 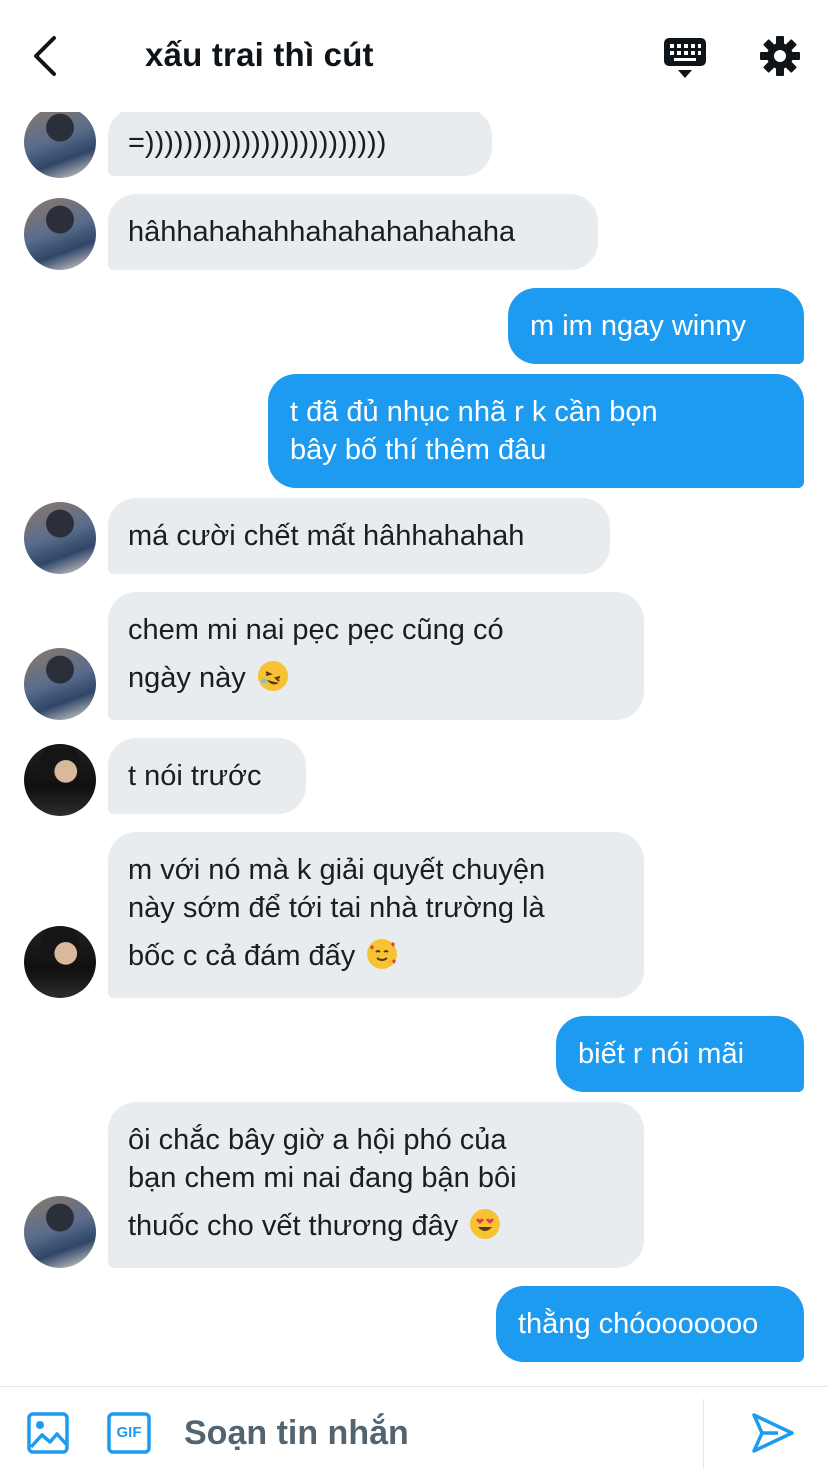 I want to click on message-line: bạn chem mi nai đang bận bôi, so click(x=322, y=1178).